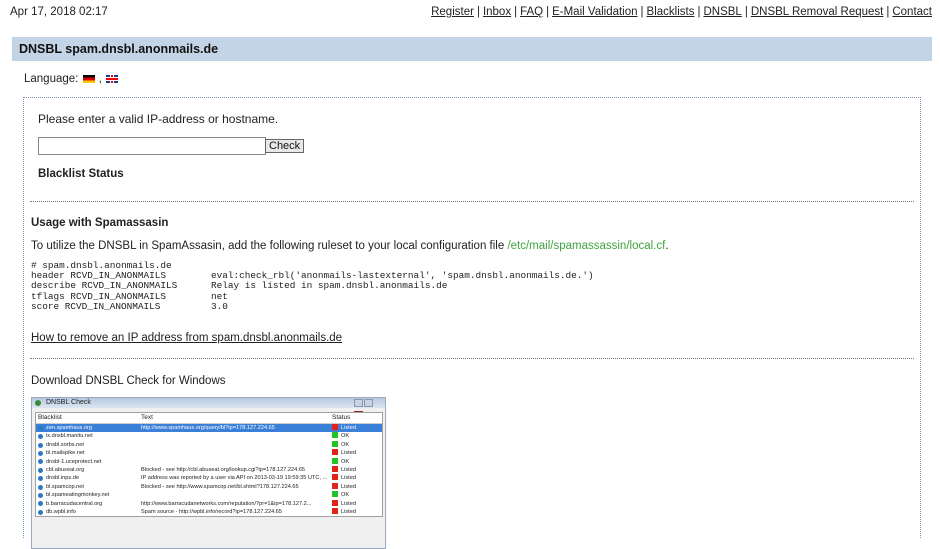 The width and height of the screenshot is (940, 549). Describe the element at coordinates (112, 79) in the screenshot. I see `uk-flag-icon` at that location.